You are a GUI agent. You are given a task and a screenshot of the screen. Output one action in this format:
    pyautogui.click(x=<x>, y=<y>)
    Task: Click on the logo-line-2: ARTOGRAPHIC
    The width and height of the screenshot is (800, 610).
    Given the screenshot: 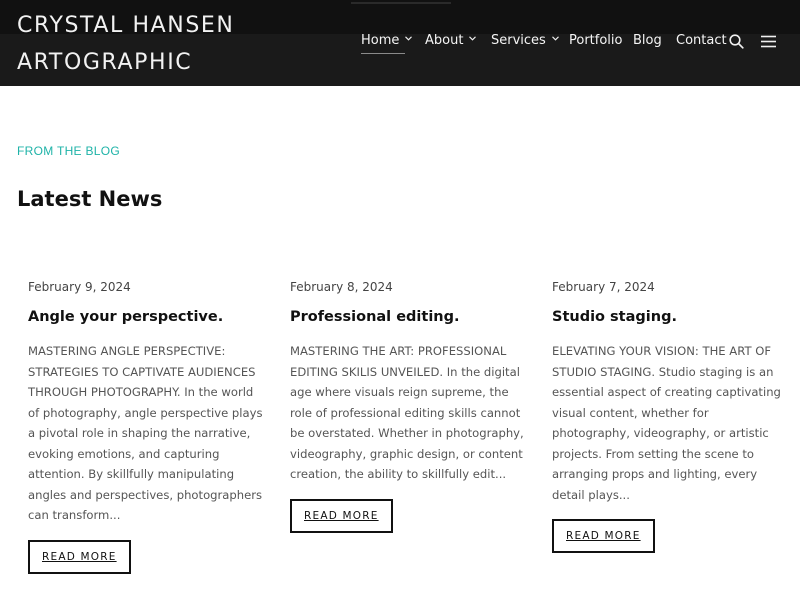 What is the action you would take?
    pyautogui.click(x=105, y=62)
    